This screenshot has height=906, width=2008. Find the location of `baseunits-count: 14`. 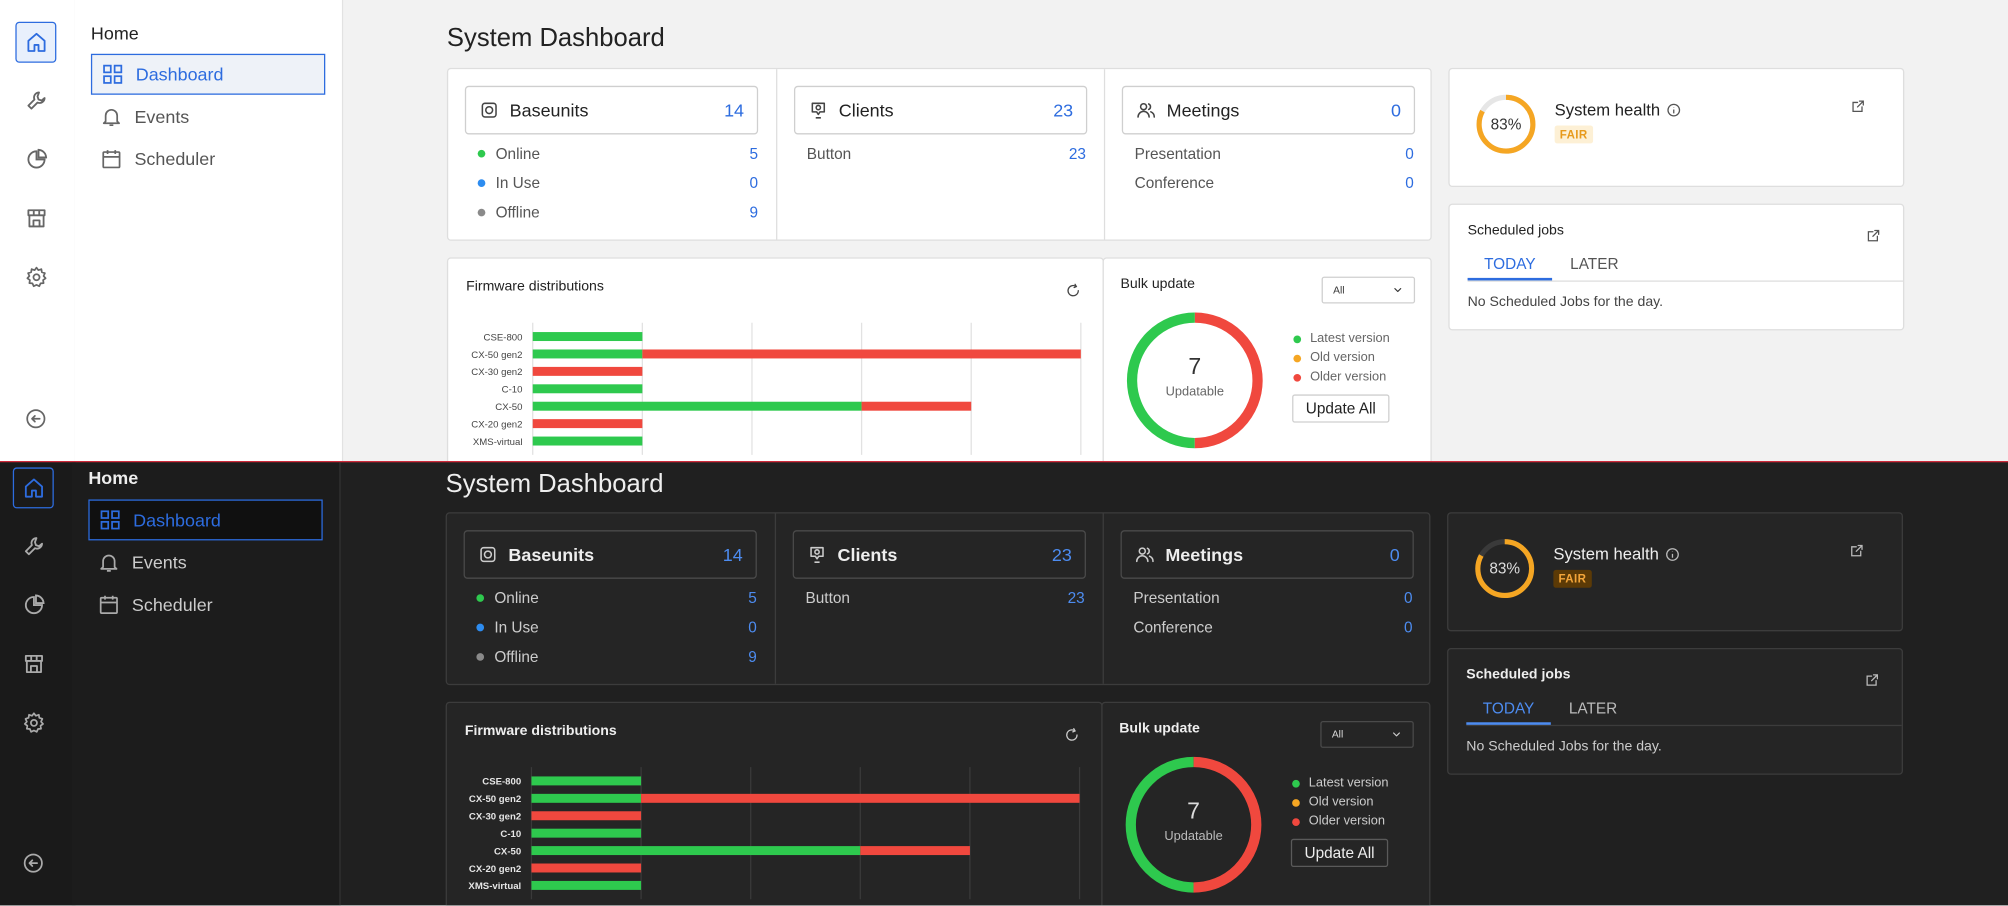

baseunits-count: 14 is located at coordinates (732, 554).